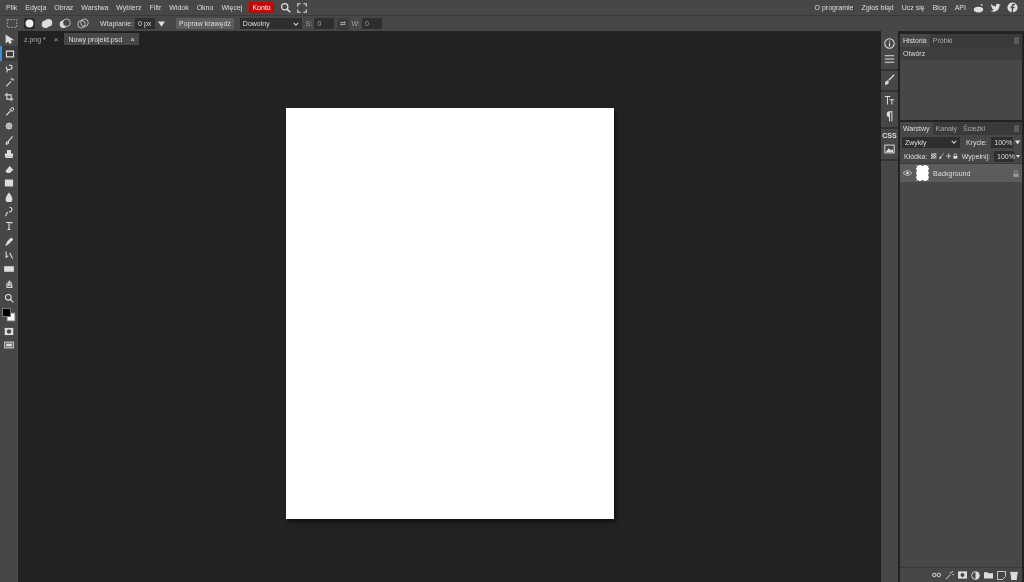  Describe the element at coordinates (9, 269) in the screenshot. I see `shape-tool-icon` at that location.